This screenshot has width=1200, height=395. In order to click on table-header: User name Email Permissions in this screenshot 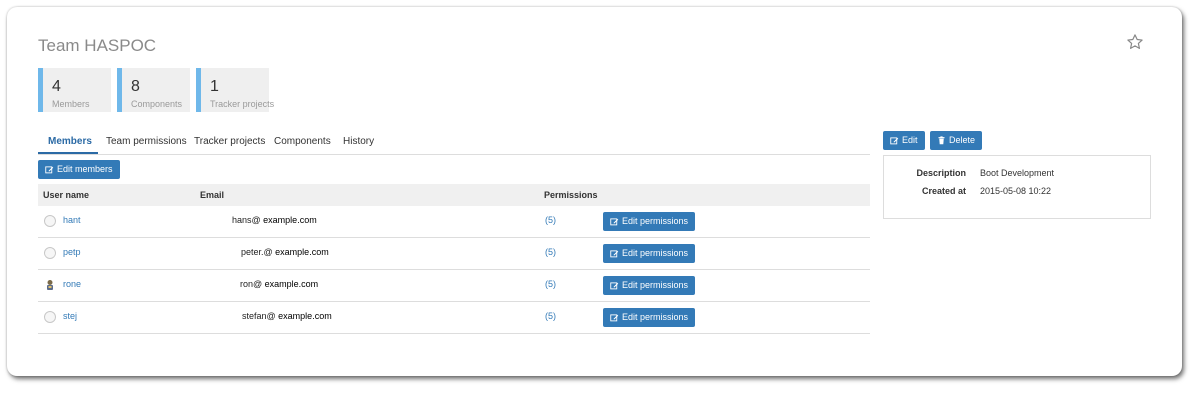, I will do `click(454, 195)`.